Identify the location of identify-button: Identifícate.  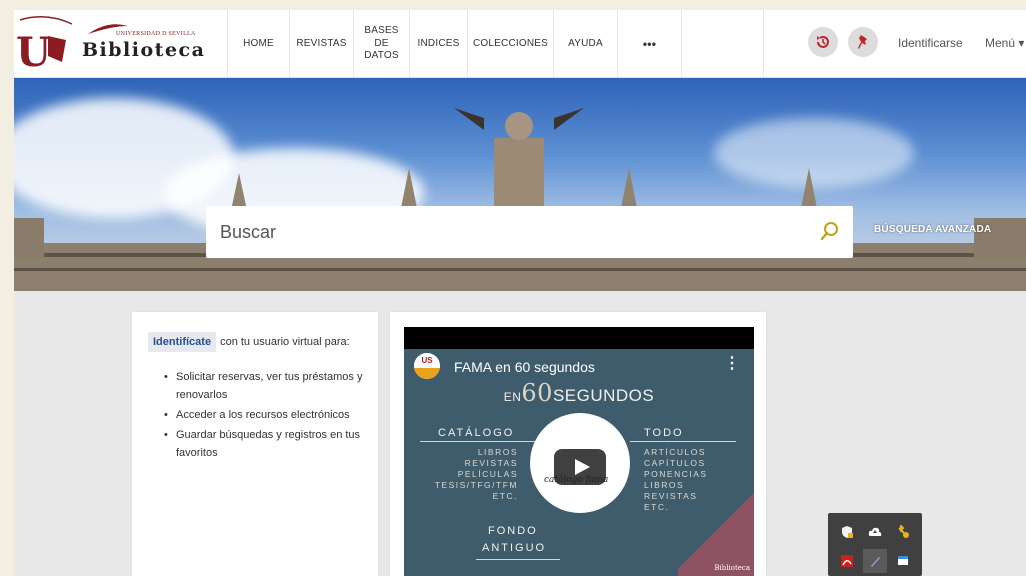
(182, 342).